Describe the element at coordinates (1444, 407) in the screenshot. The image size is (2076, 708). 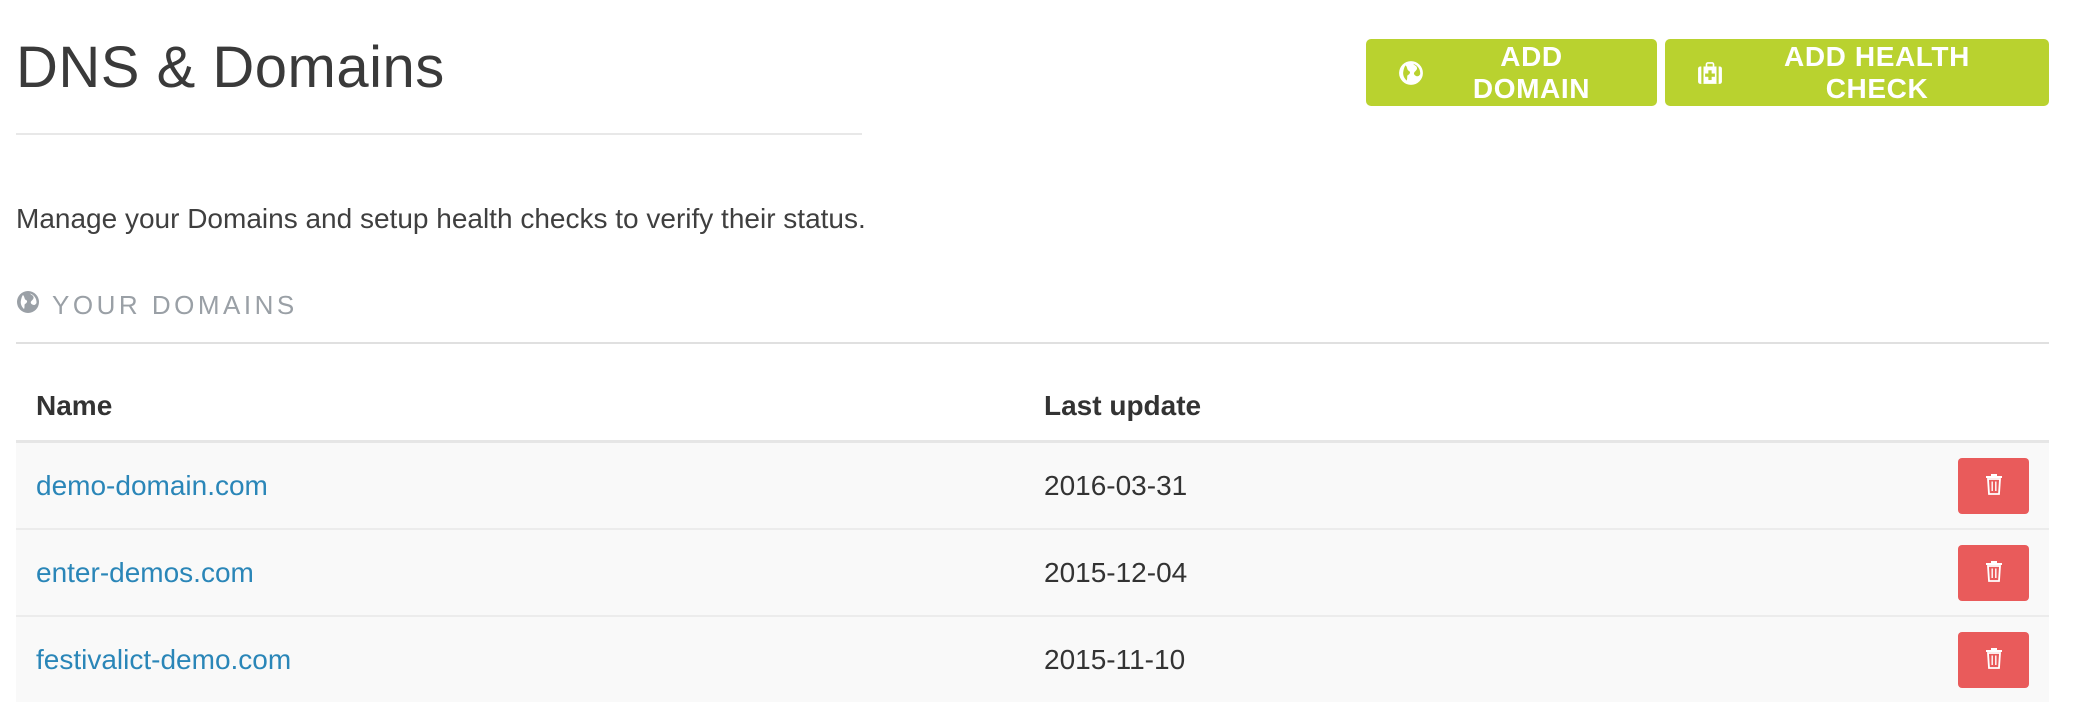
I see `column-header-last-update: Last update` at that location.